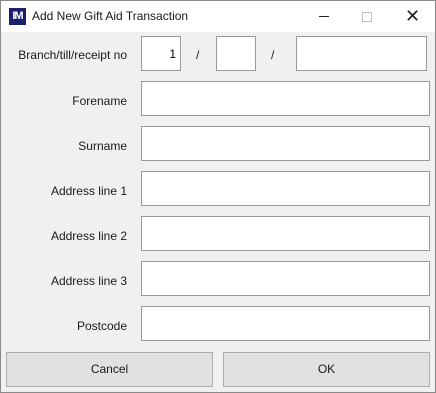  Describe the element at coordinates (285, 143) in the screenshot. I see `surname-input` at that location.